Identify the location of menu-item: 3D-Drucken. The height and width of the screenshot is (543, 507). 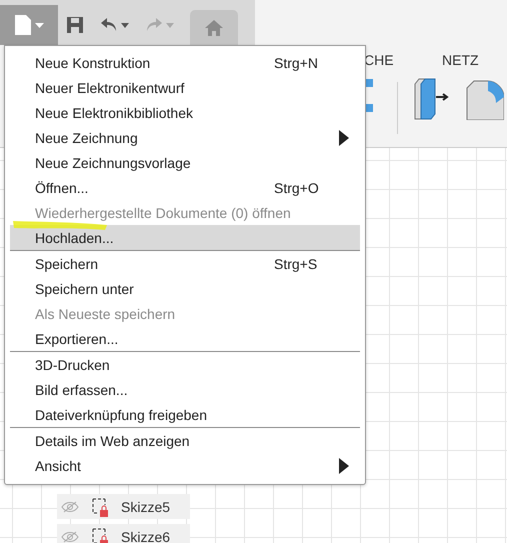
(185, 364).